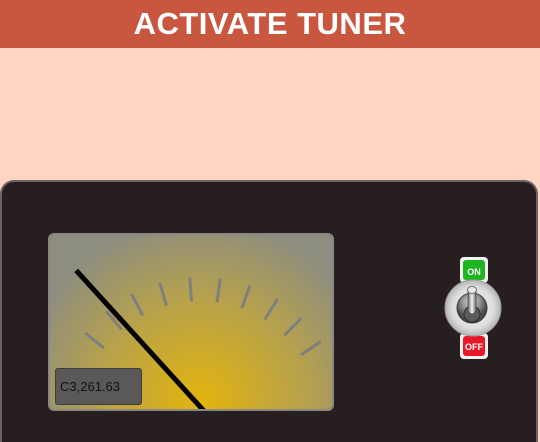 The height and width of the screenshot is (442, 540). I want to click on page-title: ACTIVATE TUNER, so click(270, 23).